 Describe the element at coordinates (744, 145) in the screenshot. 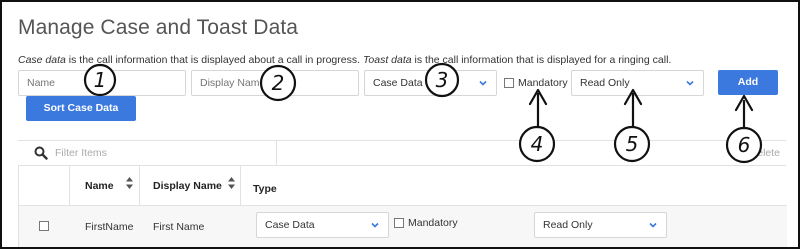

I see `annotation-number-6: 6` at that location.